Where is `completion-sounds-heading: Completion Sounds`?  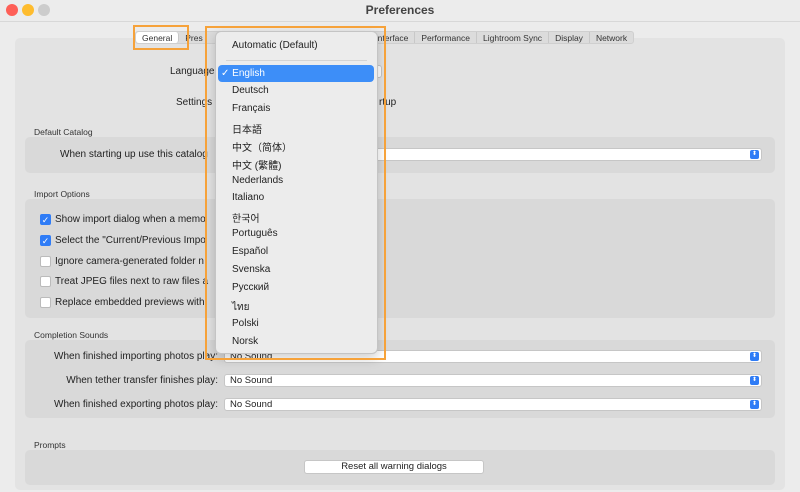
completion-sounds-heading: Completion Sounds is located at coordinates (71, 335).